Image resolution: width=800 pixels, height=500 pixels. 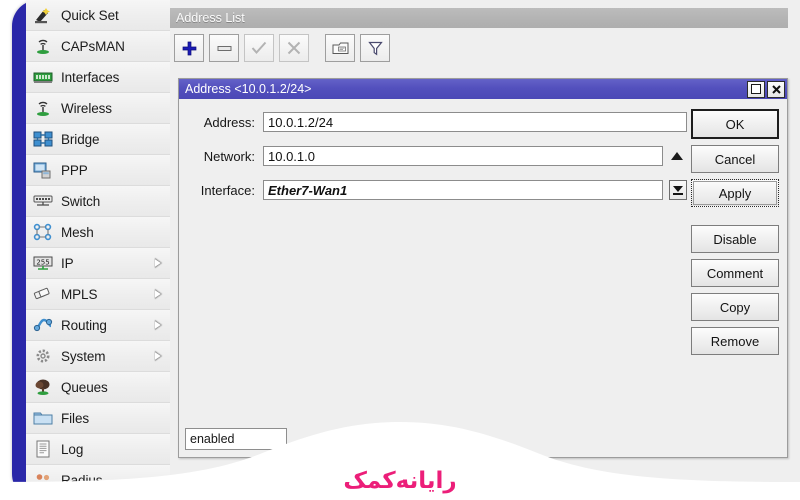 I want to click on mesh-icon, so click(x=43, y=232).